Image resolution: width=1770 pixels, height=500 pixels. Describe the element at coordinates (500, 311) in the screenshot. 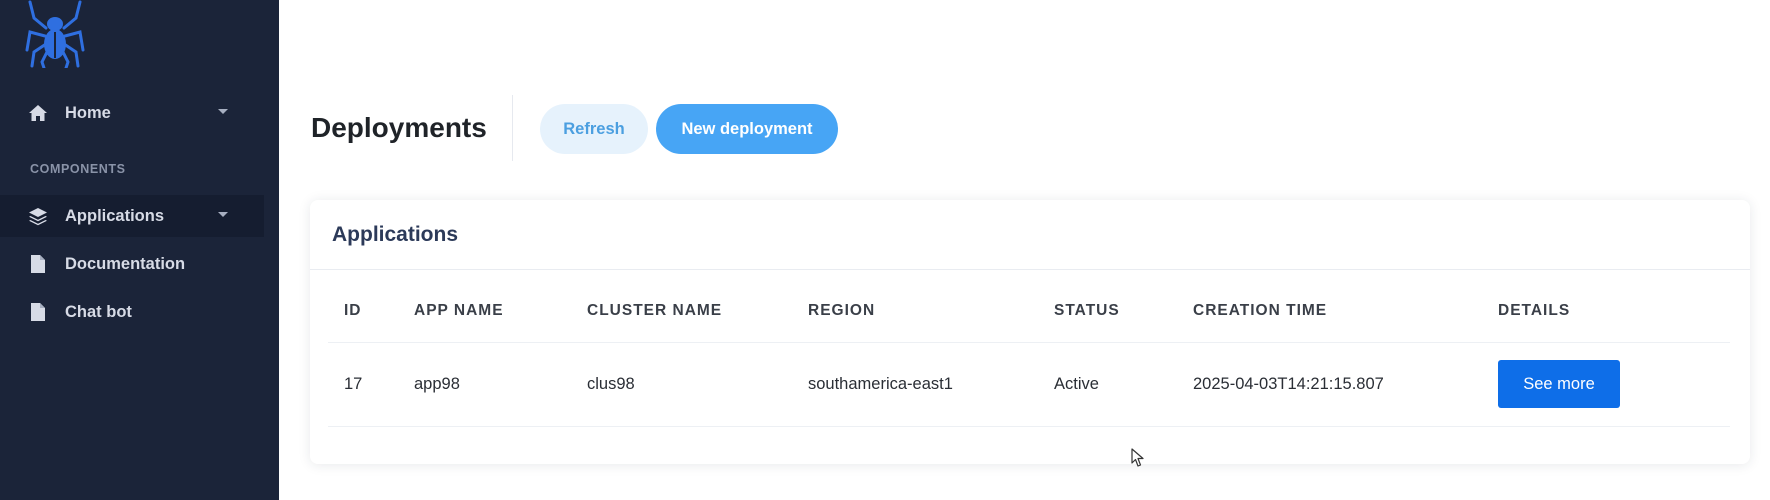

I see `column-header-app-name: APP NAME` at that location.